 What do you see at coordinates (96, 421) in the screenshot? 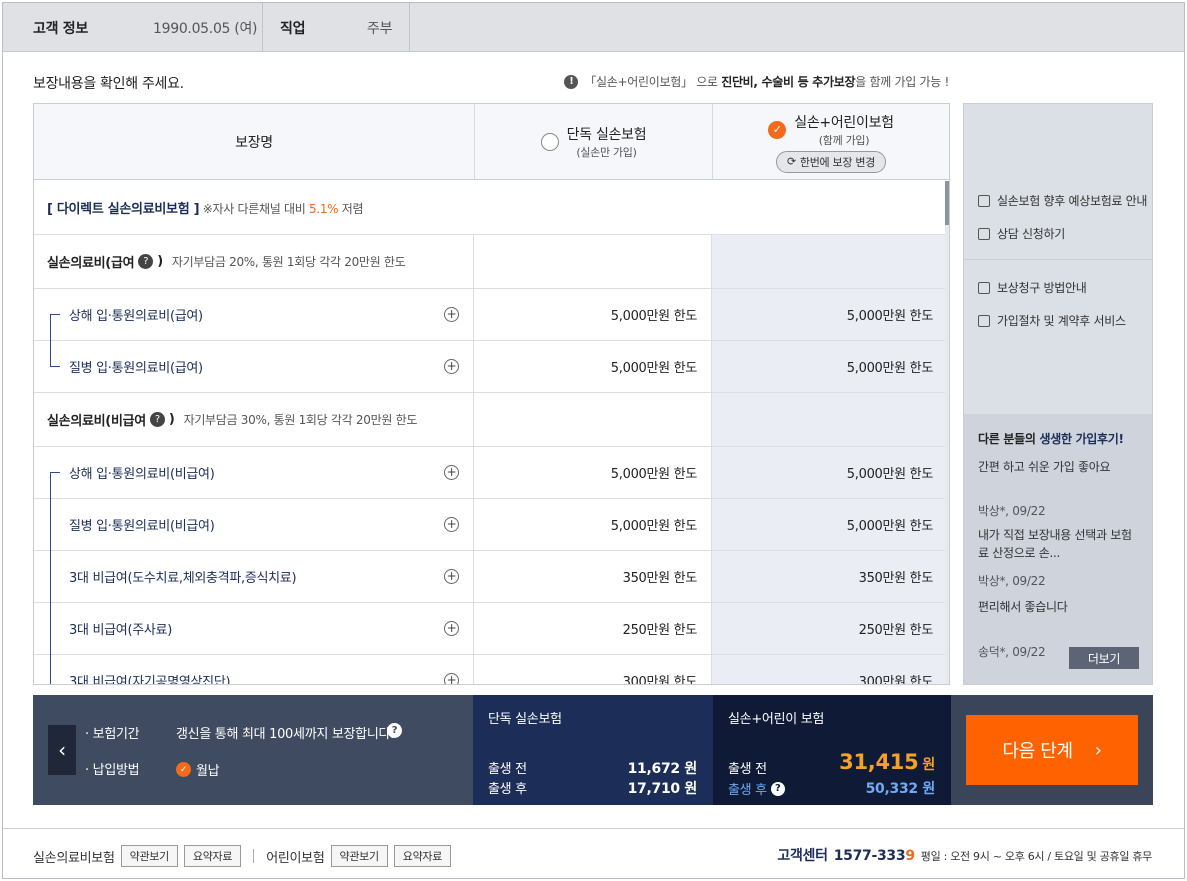
I see `group-title: 실손의료비(비급여` at bounding box center [96, 421].